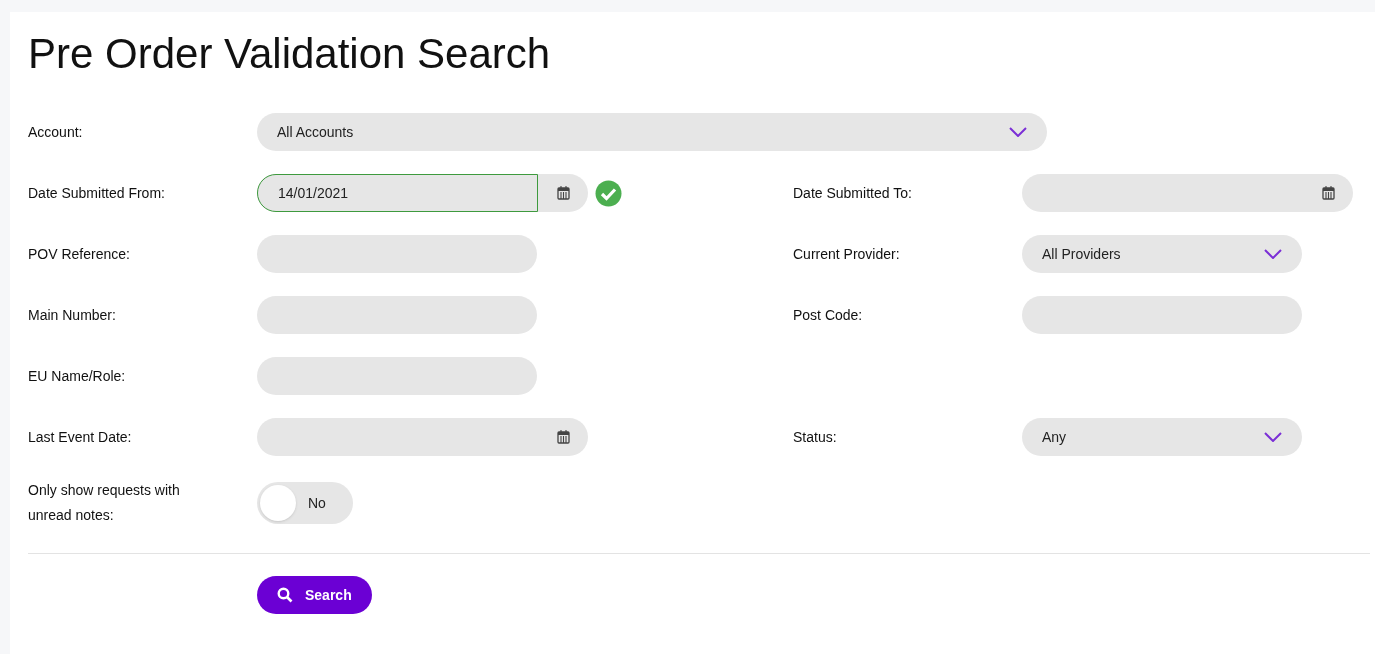 The width and height of the screenshot is (1375, 654). What do you see at coordinates (815, 437) in the screenshot?
I see `field-label: Status:` at bounding box center [815, 437].